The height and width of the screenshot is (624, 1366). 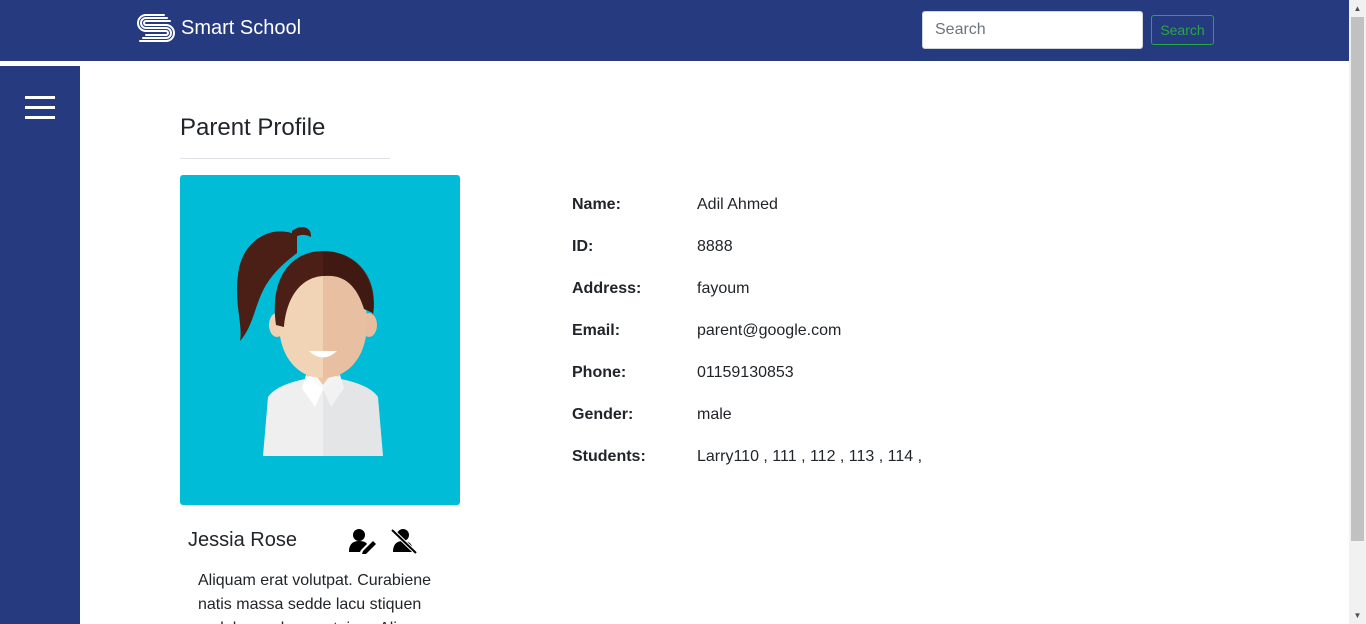 What do you see at coordinates (596, 330) in the screenshot?
I see `detail-label: Email:` at bounding box center [596, 330].